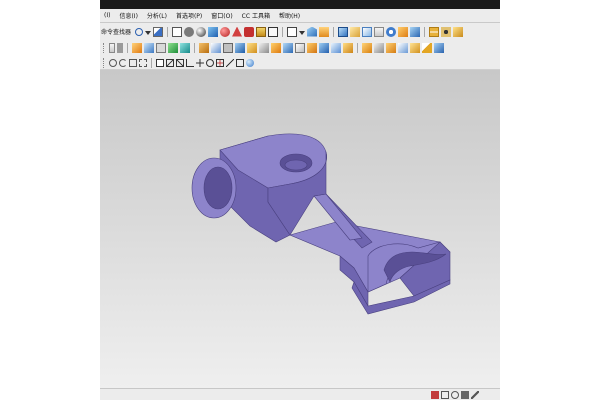 The image size is (600, 400). What do you see at coordinates (204, 48) in the screenshot?
I see `surface-icon` at bounding box center [204, 48].